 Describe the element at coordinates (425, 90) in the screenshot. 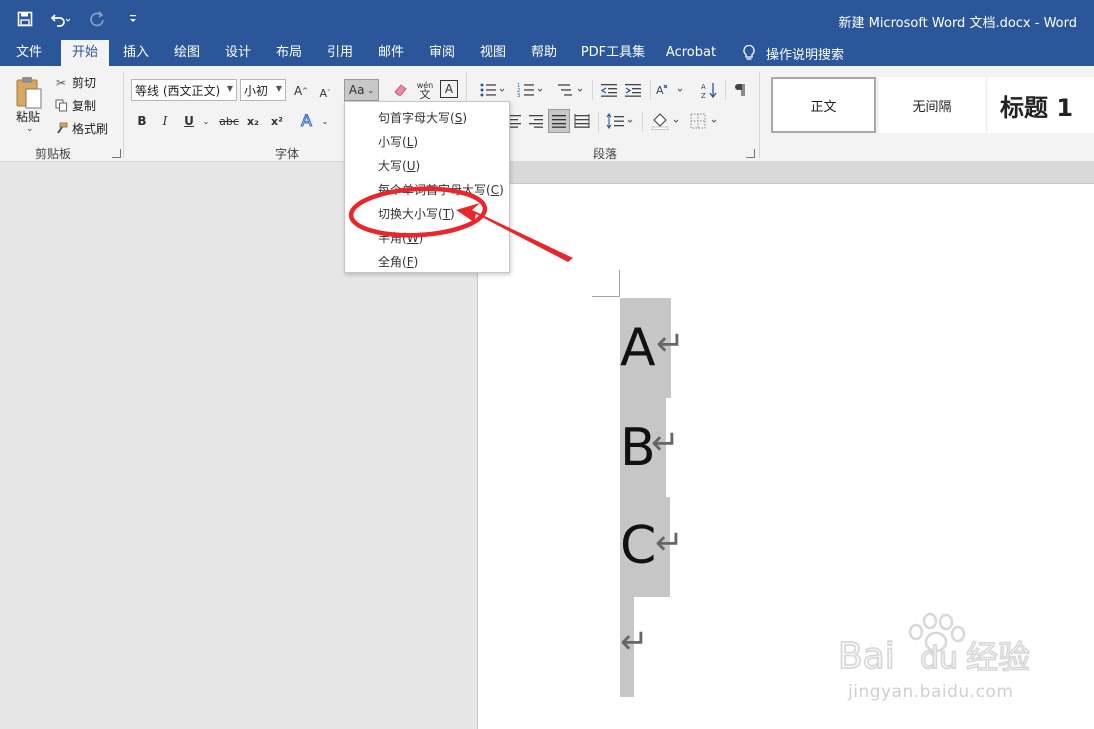

I see `phonetic-guide-button: wén 文` at that location.